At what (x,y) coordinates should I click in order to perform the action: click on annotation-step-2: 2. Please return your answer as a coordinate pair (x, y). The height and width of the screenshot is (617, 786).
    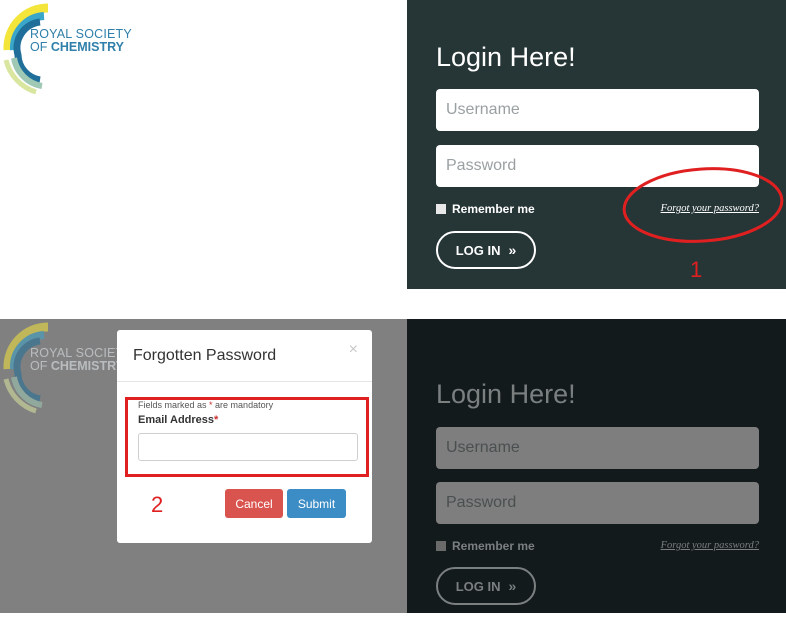
    Looking at the image, I should click on (157, 504).